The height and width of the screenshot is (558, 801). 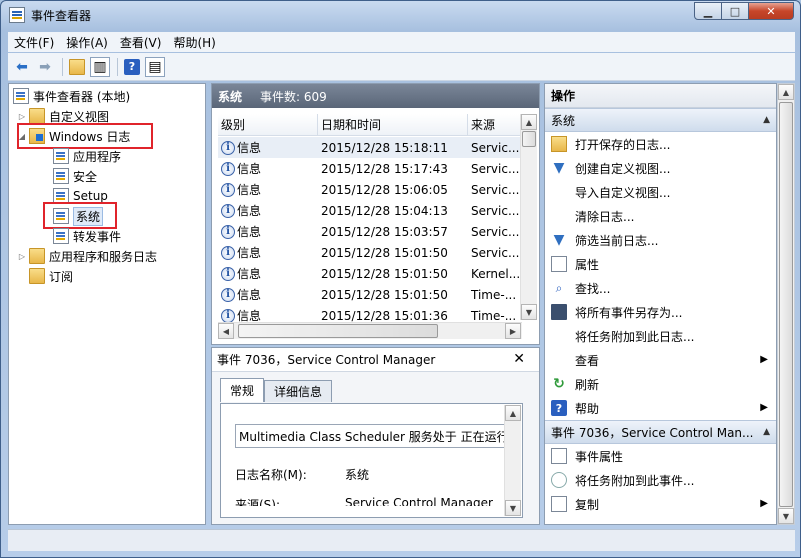 What do you see at coordinates (132, 67) in the screenshot?
I see `help-icon: ?` at bounding box center [132, 67].